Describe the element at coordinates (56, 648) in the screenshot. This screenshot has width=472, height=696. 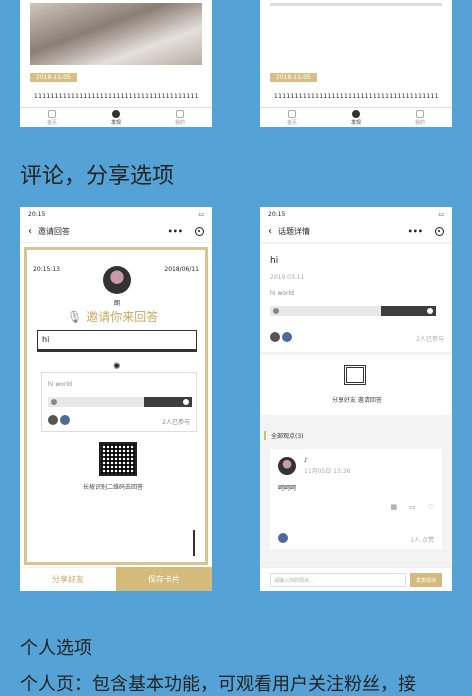
I see `section-title-profile: 个人选项` at that location.